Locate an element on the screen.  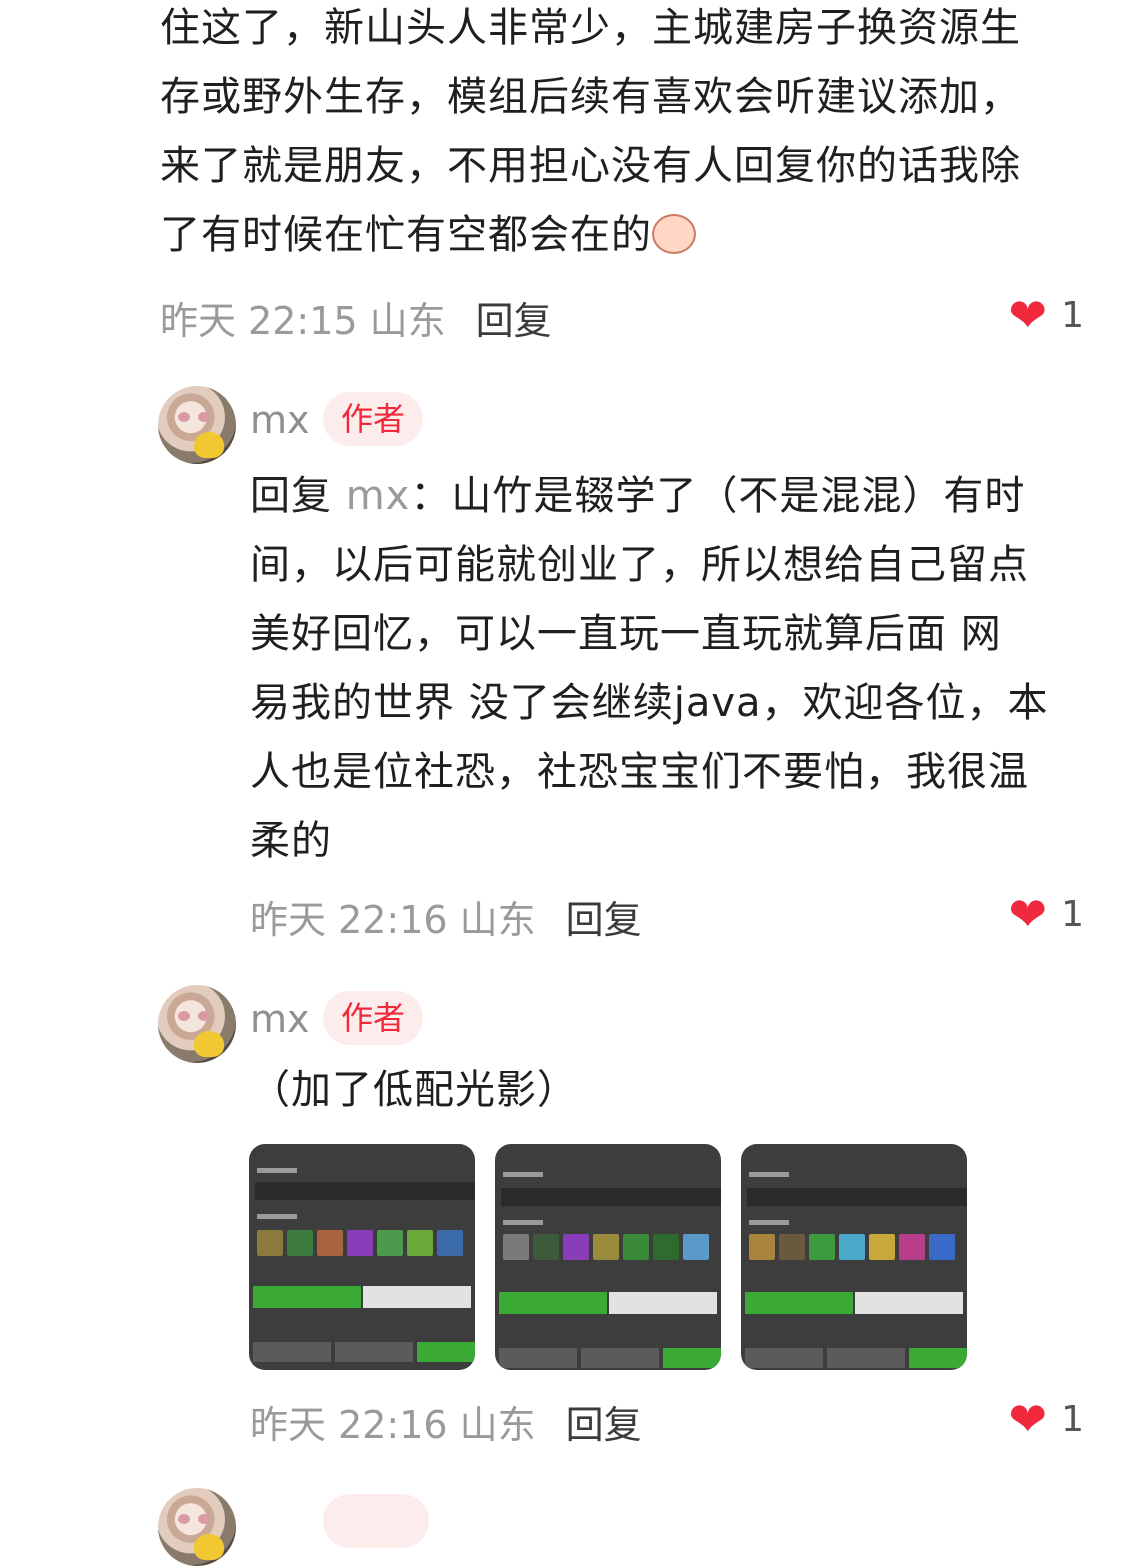
comment-2-meta: 昨天 22:16 山东 回复 is located at coordinates (446, 916).